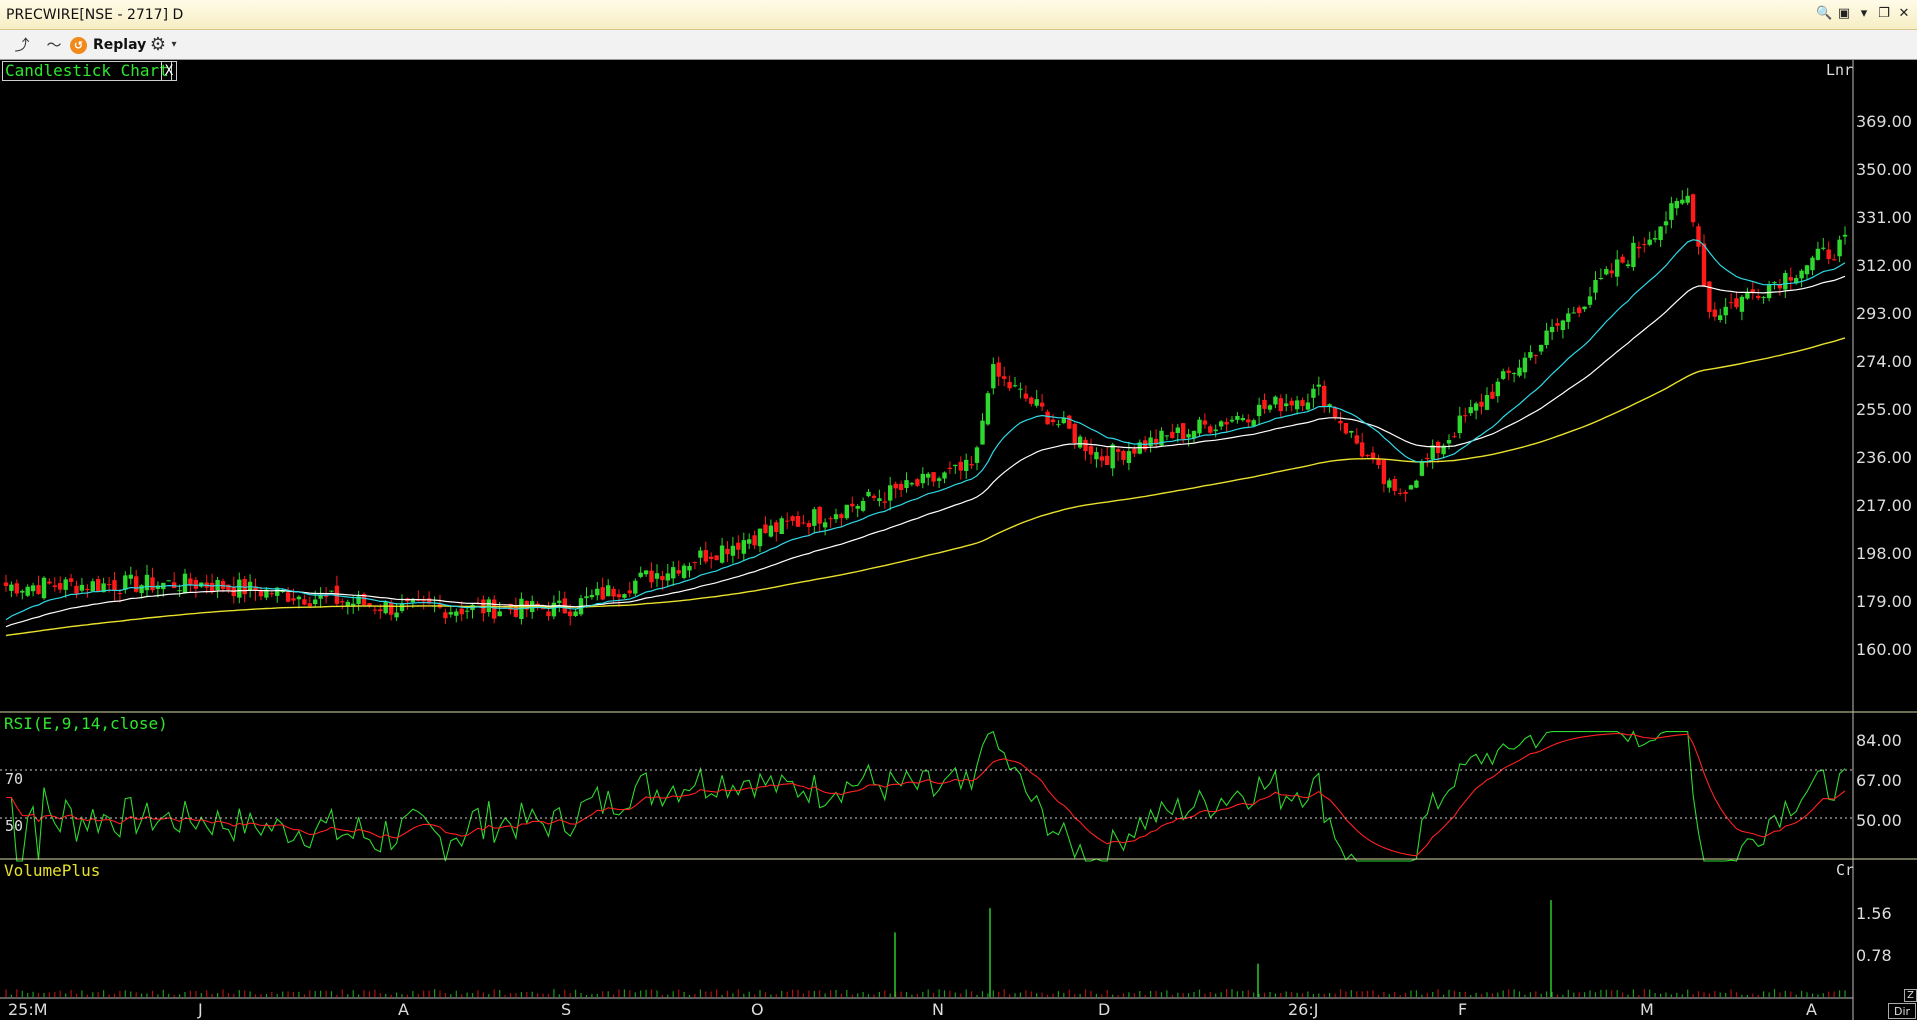 Image resolution: width=1917 pixels, height=1020 pixels. I want to click on price-ytick: 312.00, so click(1884, 265).